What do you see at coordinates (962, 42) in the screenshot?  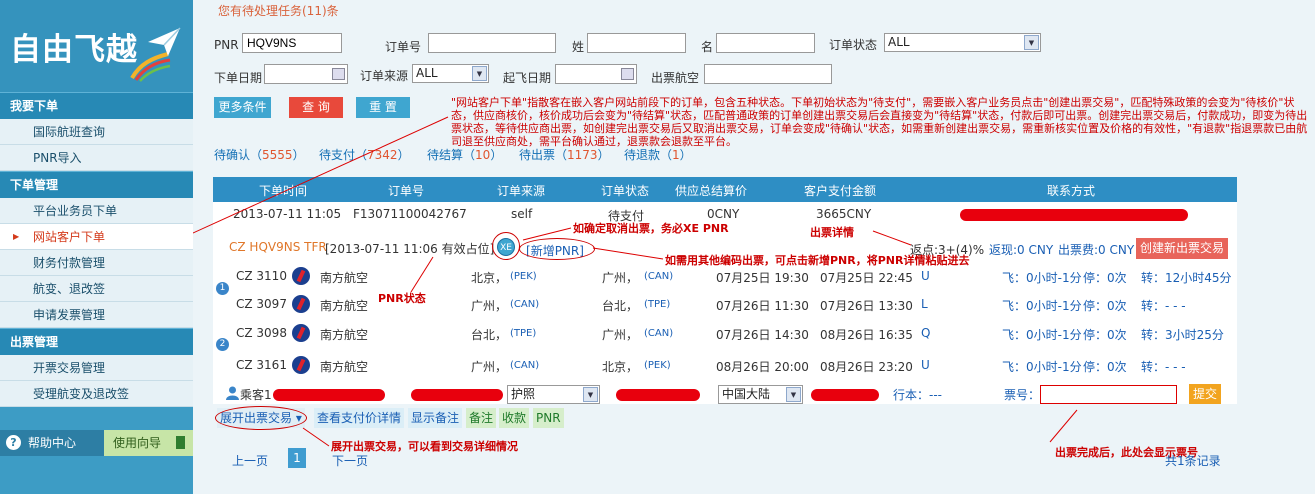 I see `order-status-select: ALL ▼` at bounding box center [962, 42].